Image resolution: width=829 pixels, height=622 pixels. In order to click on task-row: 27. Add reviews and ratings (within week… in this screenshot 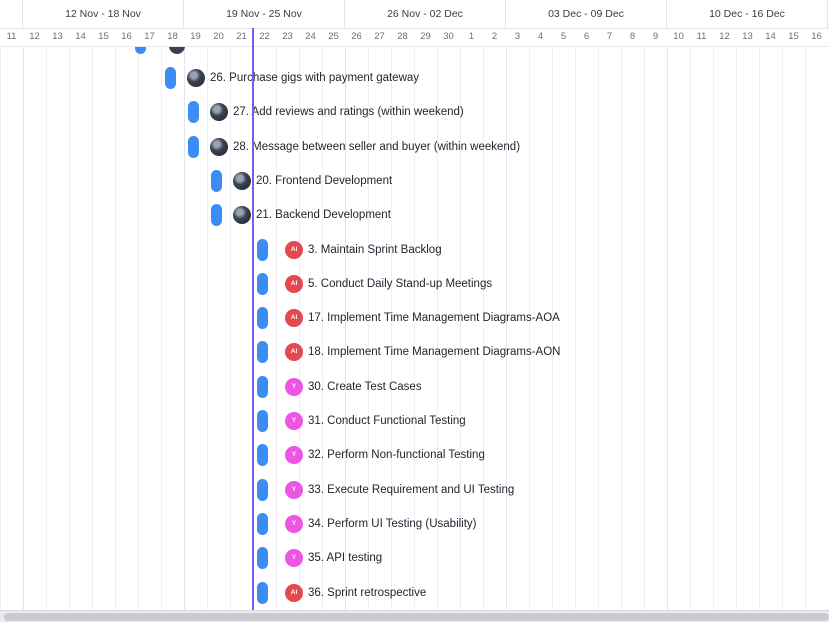, I will do `click(414, 112)`.